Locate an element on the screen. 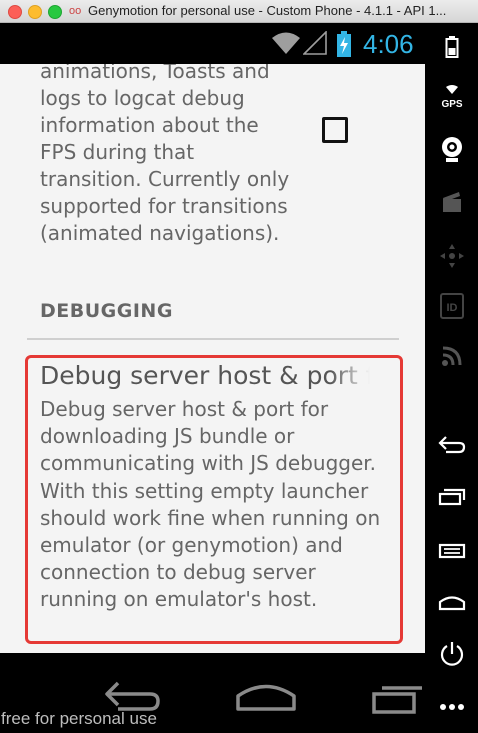 The image size is (478, 733). clapperboard-icon is located at coordinates (451, 202).